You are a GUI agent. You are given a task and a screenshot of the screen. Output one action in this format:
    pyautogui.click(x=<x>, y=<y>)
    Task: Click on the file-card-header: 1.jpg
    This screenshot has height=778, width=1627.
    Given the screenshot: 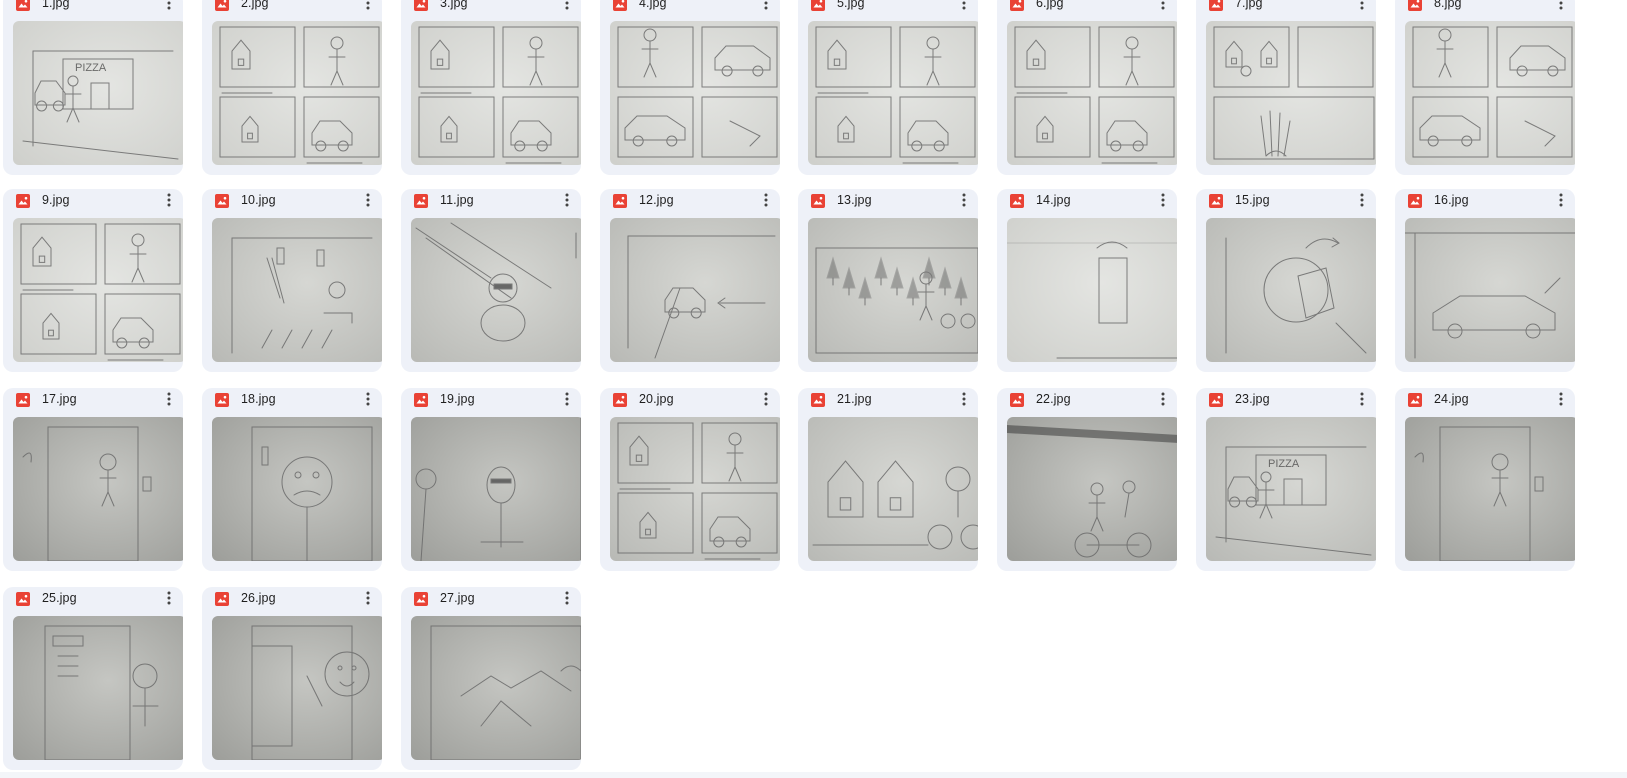 What is the action you would take?
    pyautogui.click(x=93, y=9)
    